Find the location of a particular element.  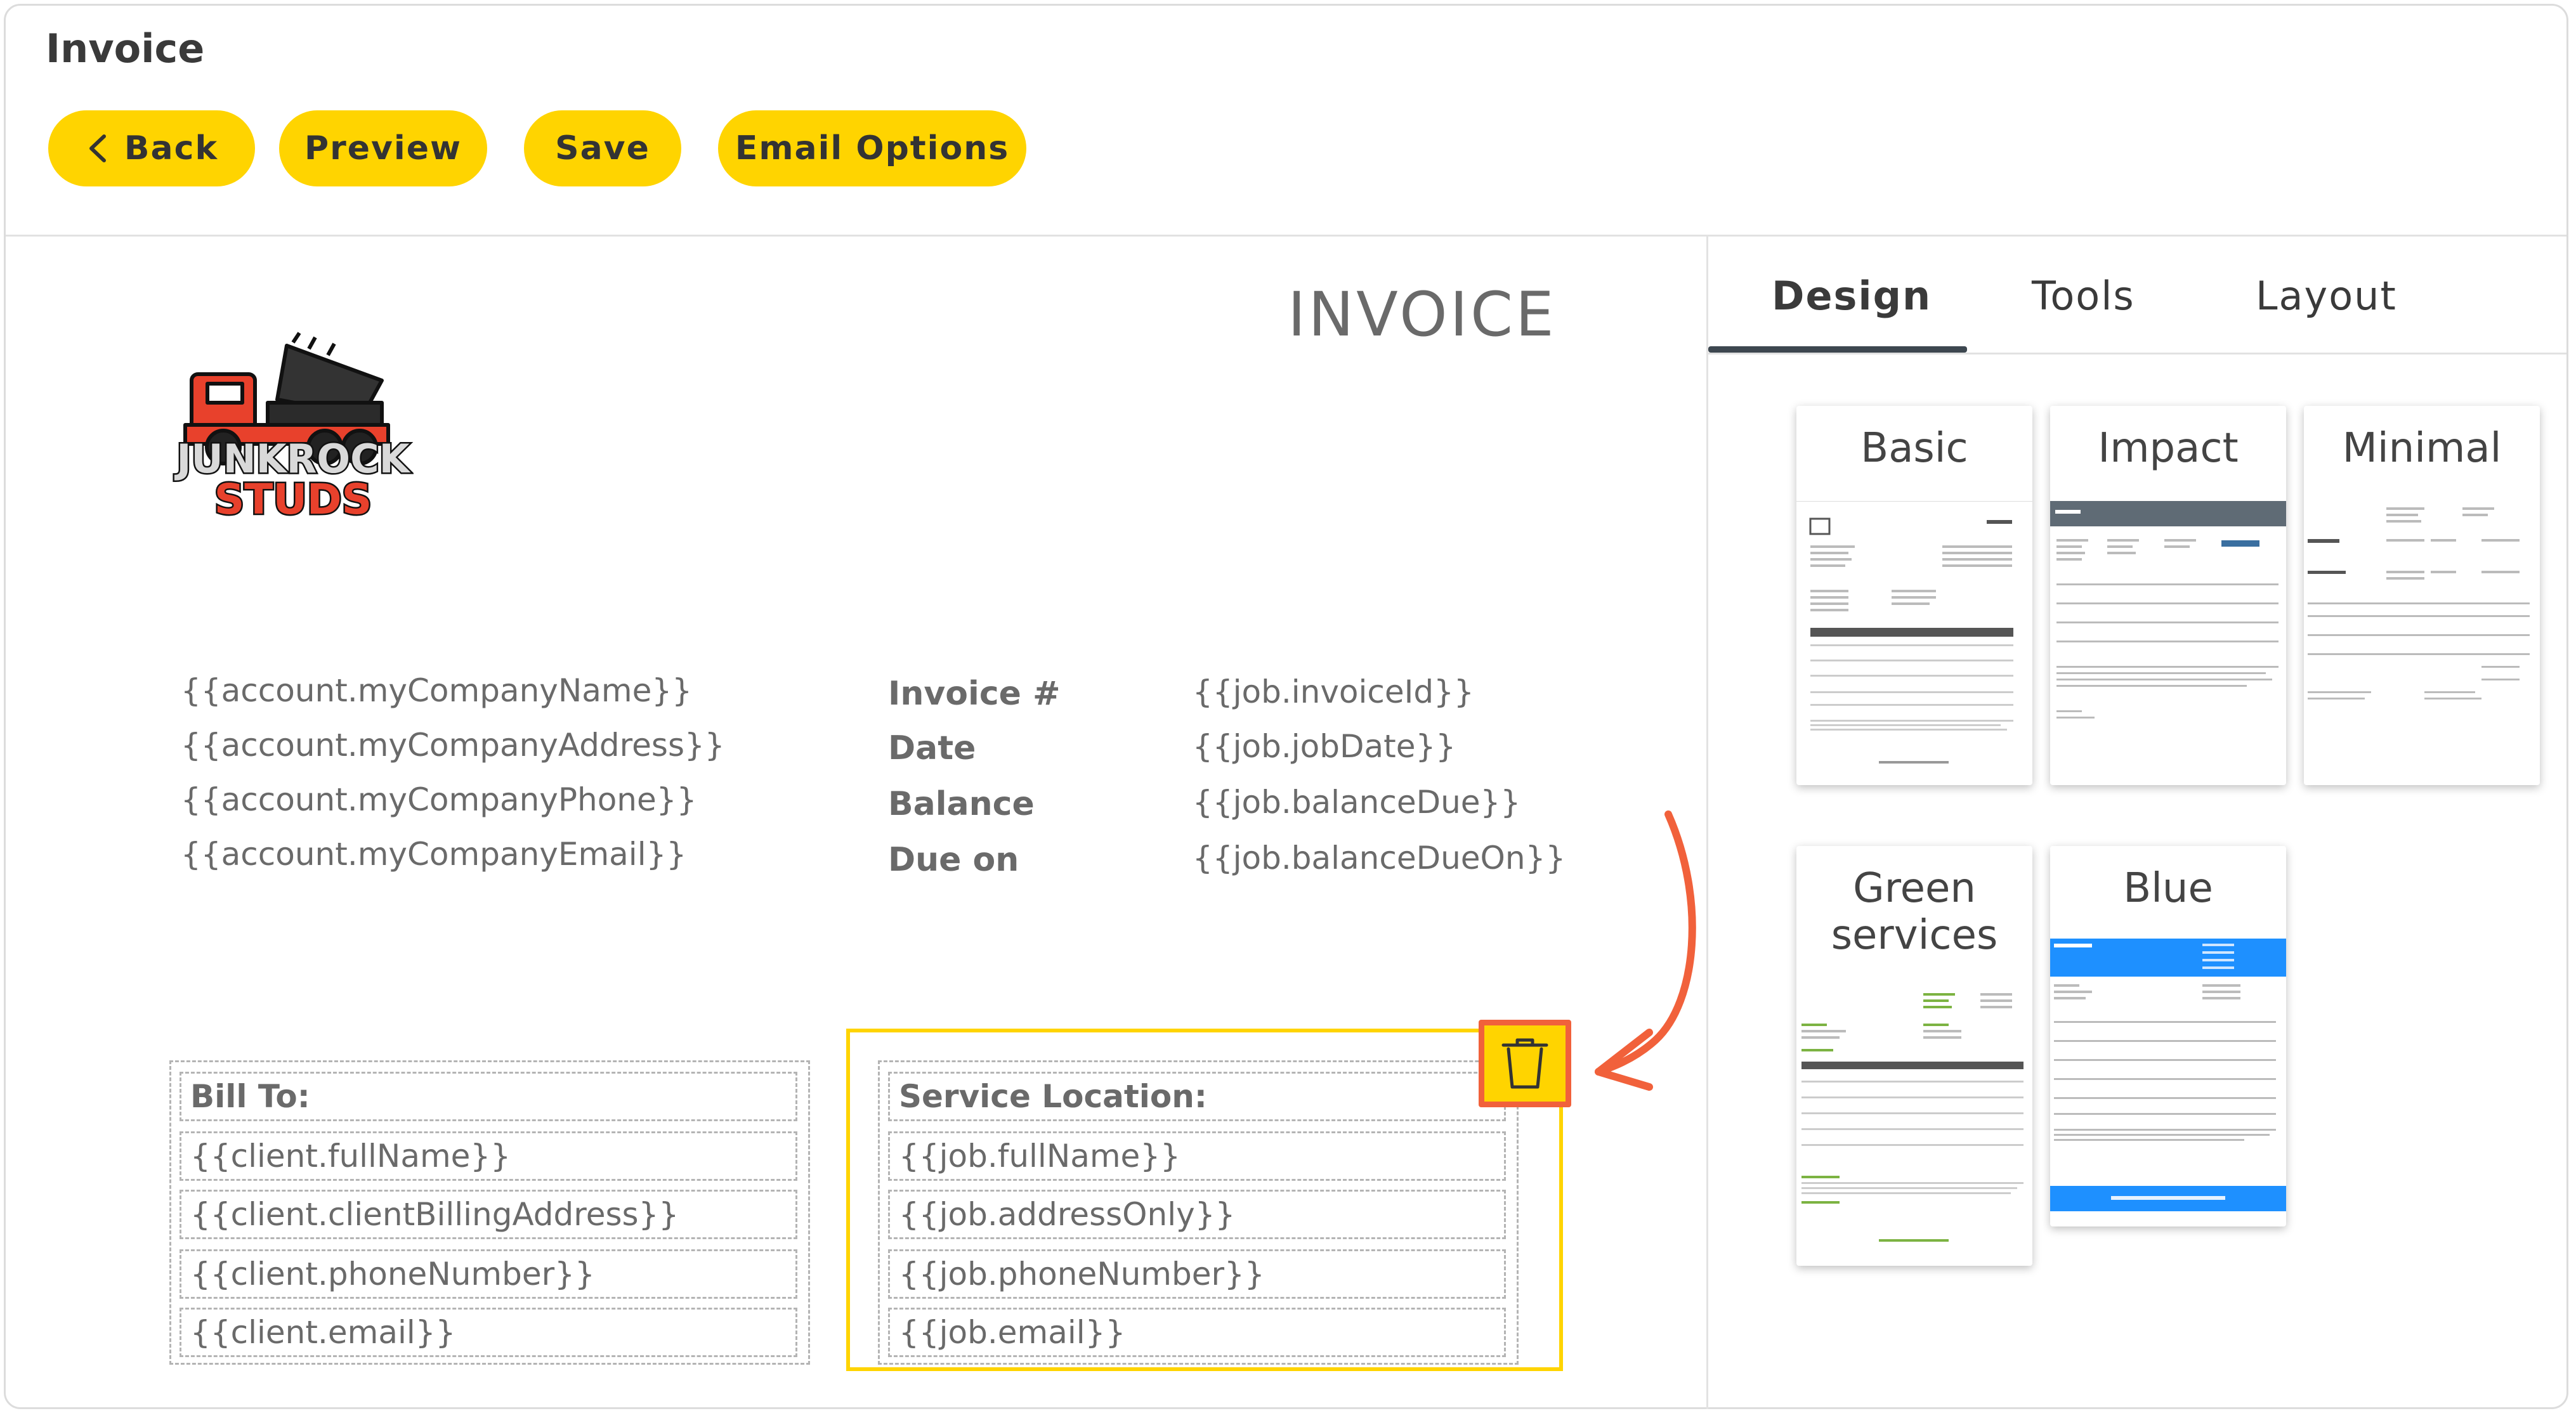

email-options-button-label: Email Options is located at coordinates (873, 148).